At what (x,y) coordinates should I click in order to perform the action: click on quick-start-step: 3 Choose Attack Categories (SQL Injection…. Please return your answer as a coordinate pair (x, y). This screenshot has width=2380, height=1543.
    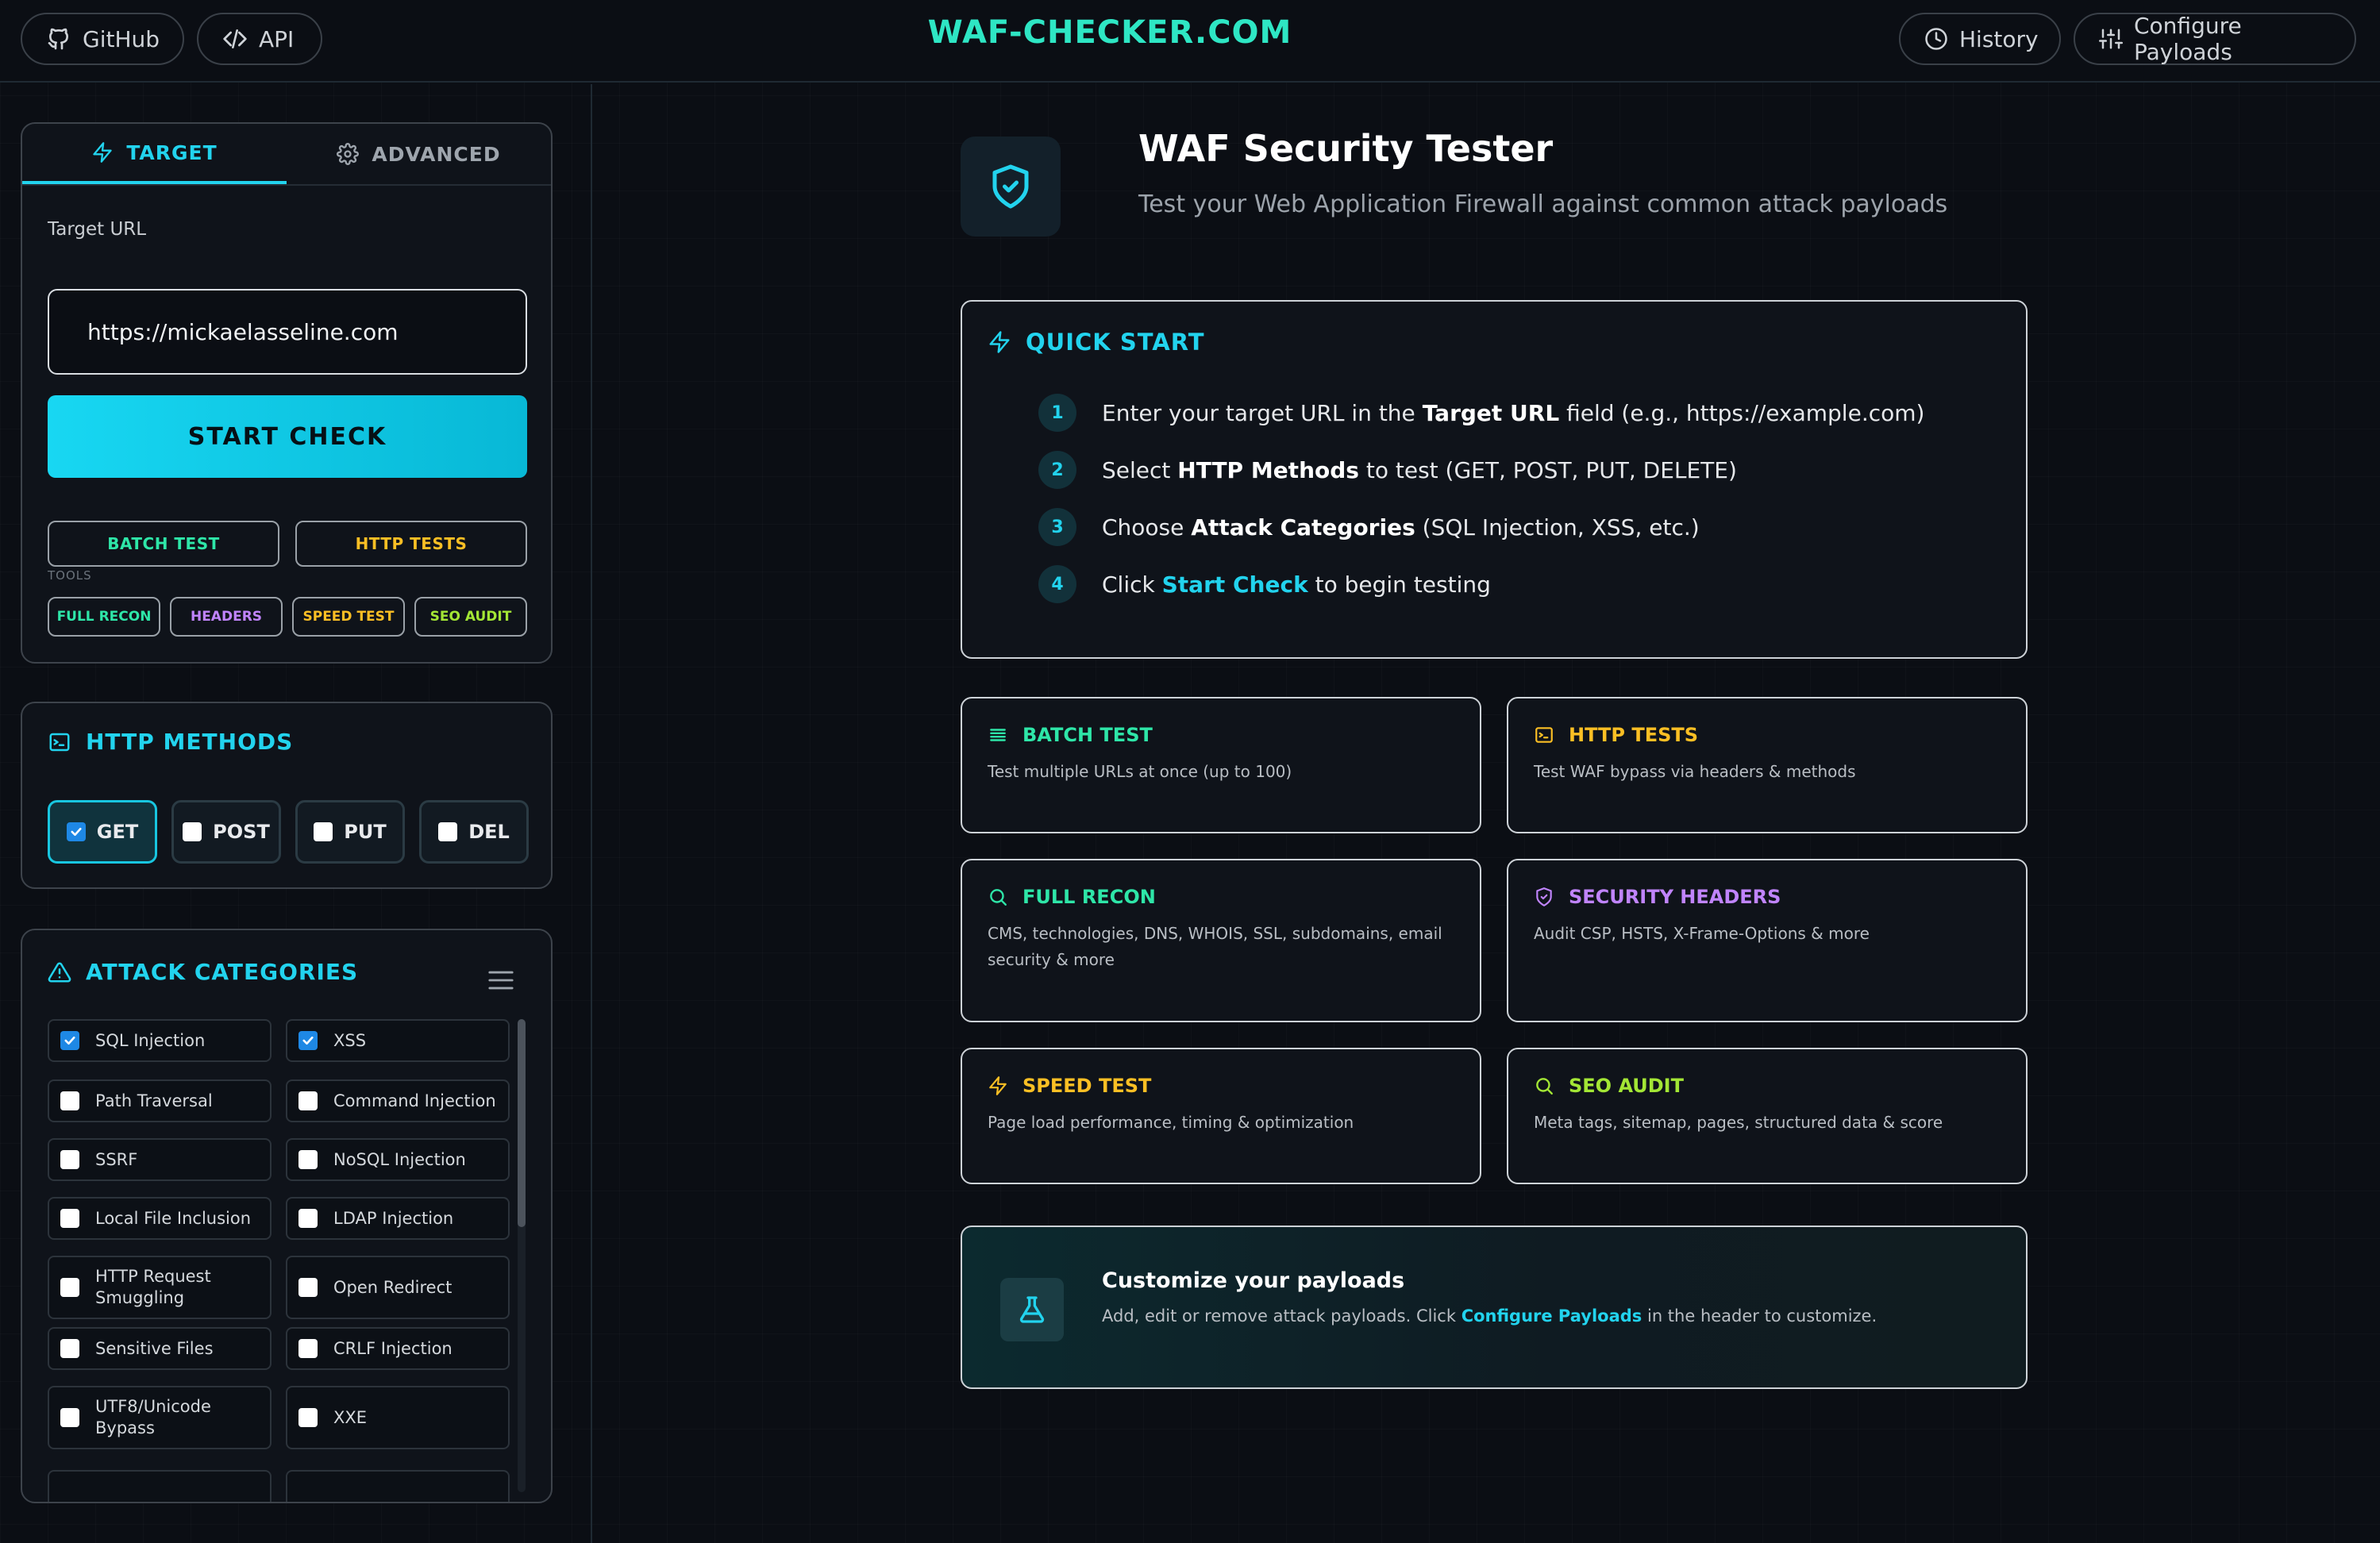
    Looking at the image, I should click on (1369, 527).